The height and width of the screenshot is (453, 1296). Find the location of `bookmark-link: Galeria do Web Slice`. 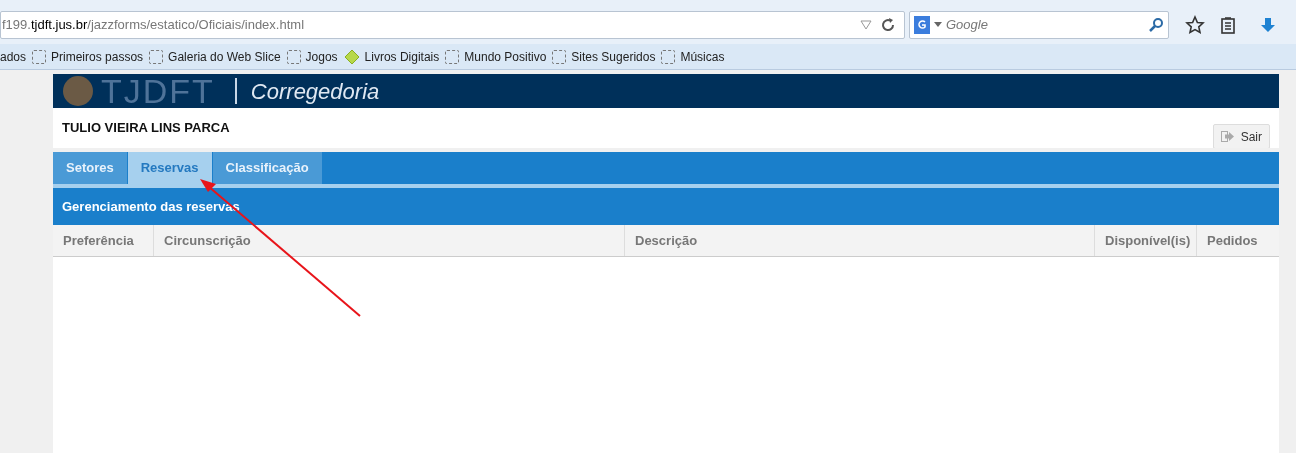

bookmark-link: Galeria do Web Slice is located at coordinates (224, 56).